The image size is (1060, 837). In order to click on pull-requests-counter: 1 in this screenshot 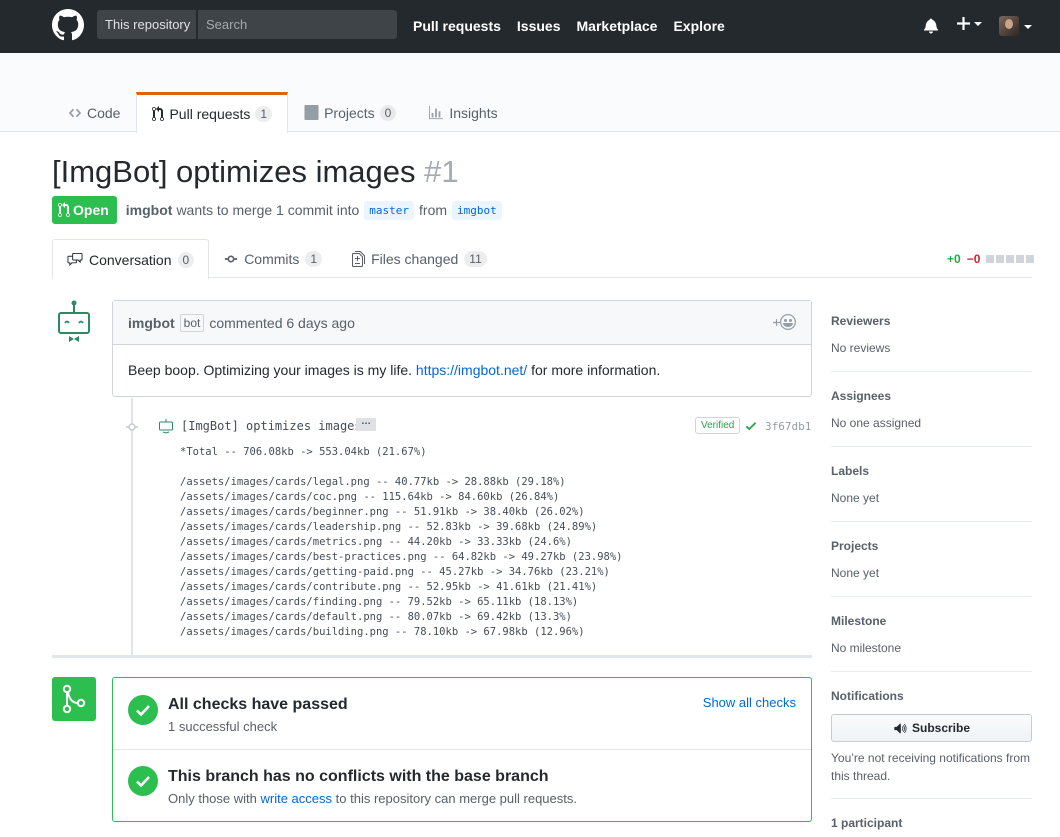, I will do `click(264, 114)`.